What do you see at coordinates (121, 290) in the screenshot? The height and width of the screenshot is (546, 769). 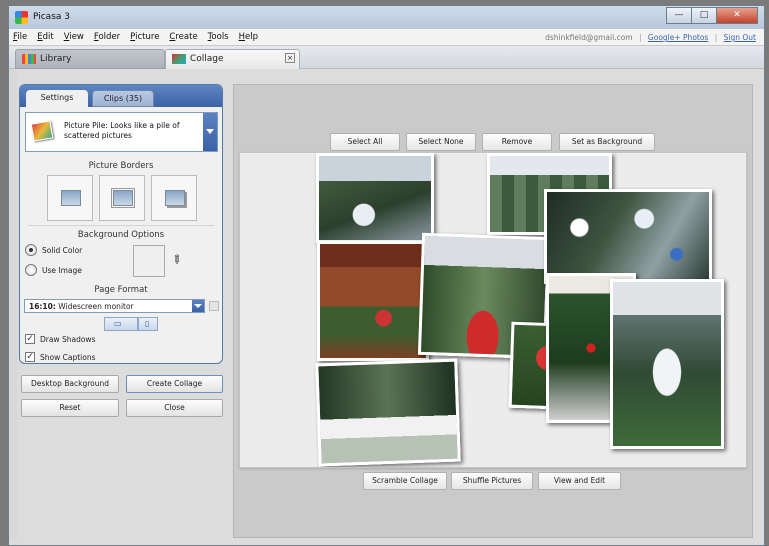 I see `page-format-title: Page Format` at bounding box center [121, 290].